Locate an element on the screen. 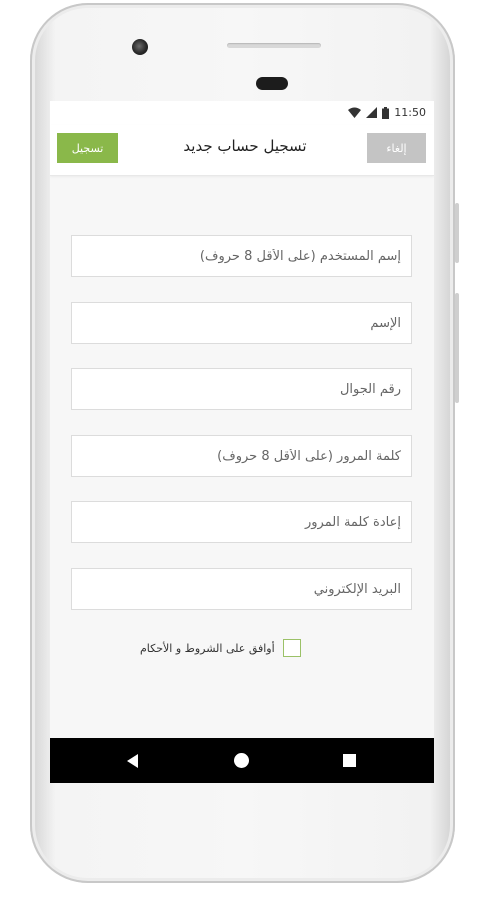  volume-button is located at coordinates (457, 348).